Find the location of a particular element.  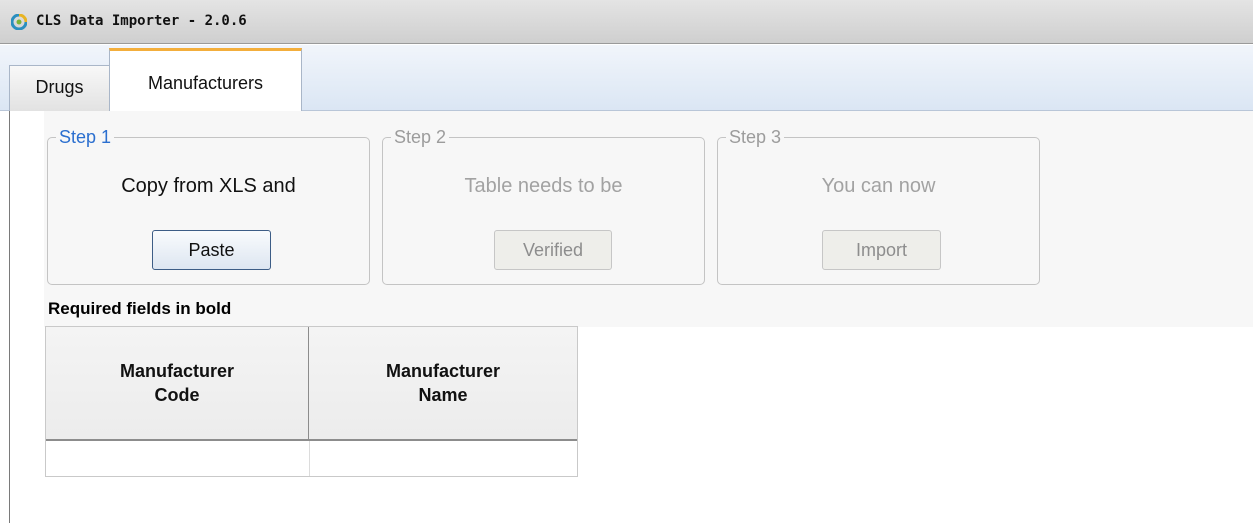

column-header-manufacturer-name: Manufacturer Name is located at coordinates (443, 384).